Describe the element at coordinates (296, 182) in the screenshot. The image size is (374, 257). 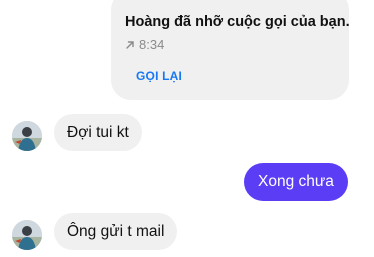
I see `message-bubble-outgoing: Xong chưa` at that location.